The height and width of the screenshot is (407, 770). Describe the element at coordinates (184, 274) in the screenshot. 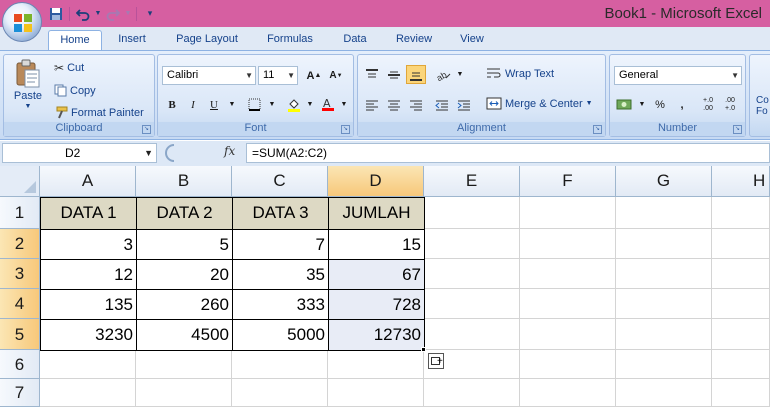

I see `cell-b3: 20` at that location.